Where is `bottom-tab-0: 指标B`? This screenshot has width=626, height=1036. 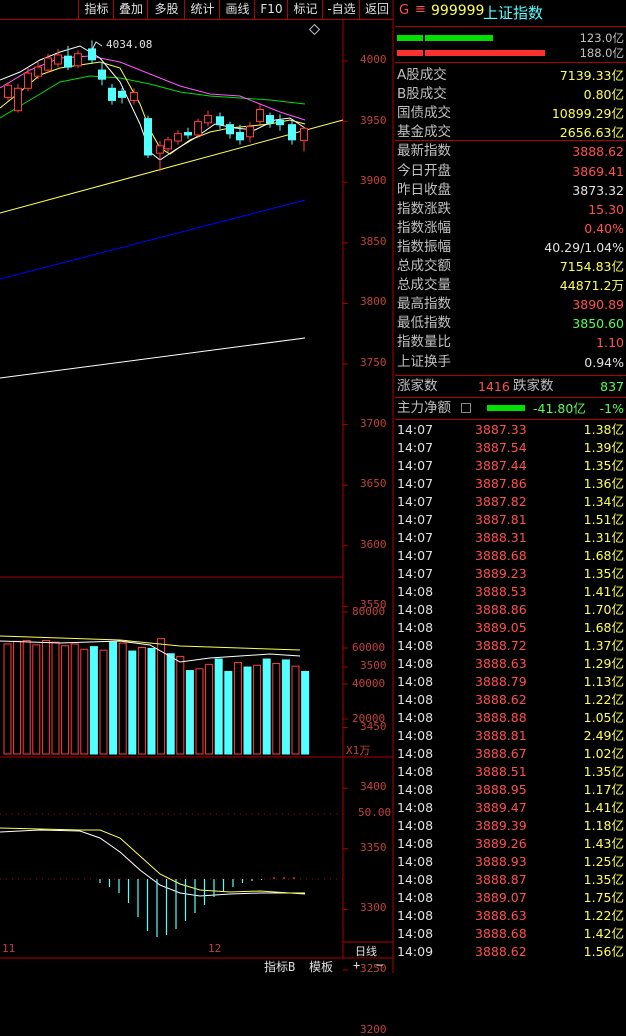
bottom-tab-0: 指标B is located at coordinates (279, 966).